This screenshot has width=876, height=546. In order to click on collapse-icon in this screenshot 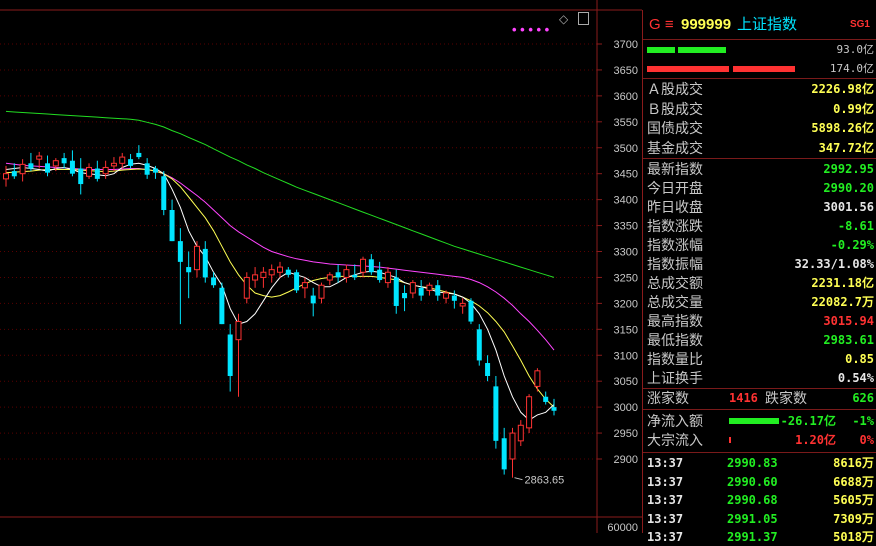, I will do `click(583, 18)`.